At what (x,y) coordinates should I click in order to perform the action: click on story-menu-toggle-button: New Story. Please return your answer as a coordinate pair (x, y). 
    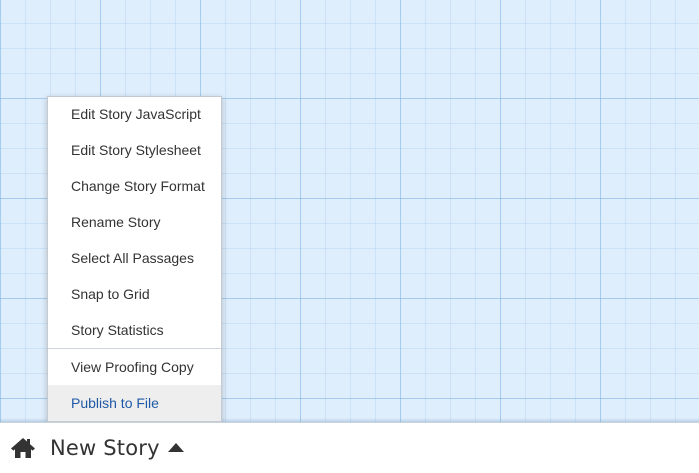
    Looking at the image, I should click on (117, 448).